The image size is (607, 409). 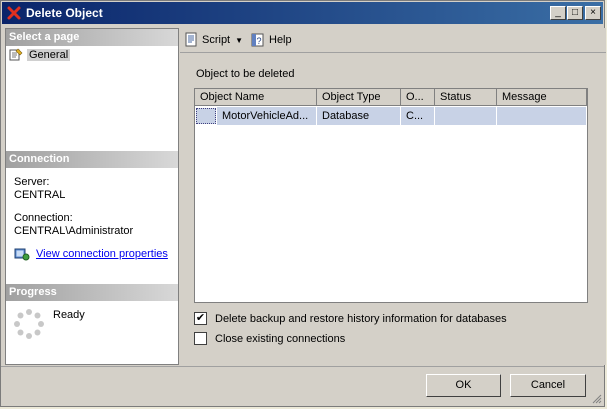 What do you see at coordinates (542, 97) in the screenshot?
I see `col-header-message: Message` at bounding box center [542, 97].